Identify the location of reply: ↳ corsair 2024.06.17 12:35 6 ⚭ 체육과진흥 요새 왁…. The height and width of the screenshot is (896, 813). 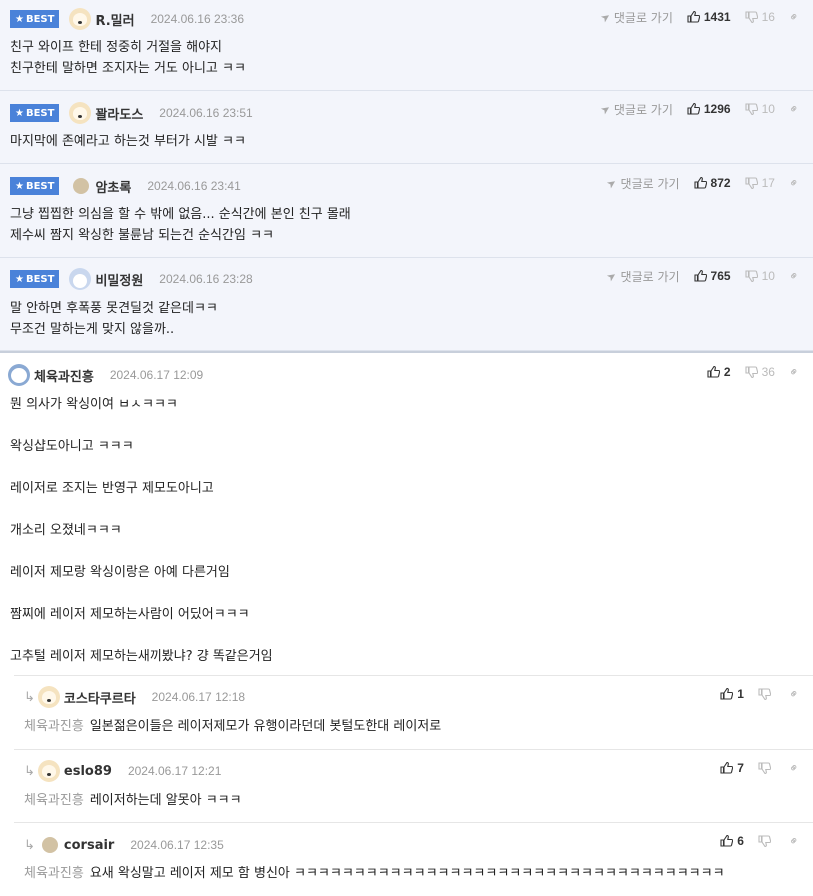
(413, 859).